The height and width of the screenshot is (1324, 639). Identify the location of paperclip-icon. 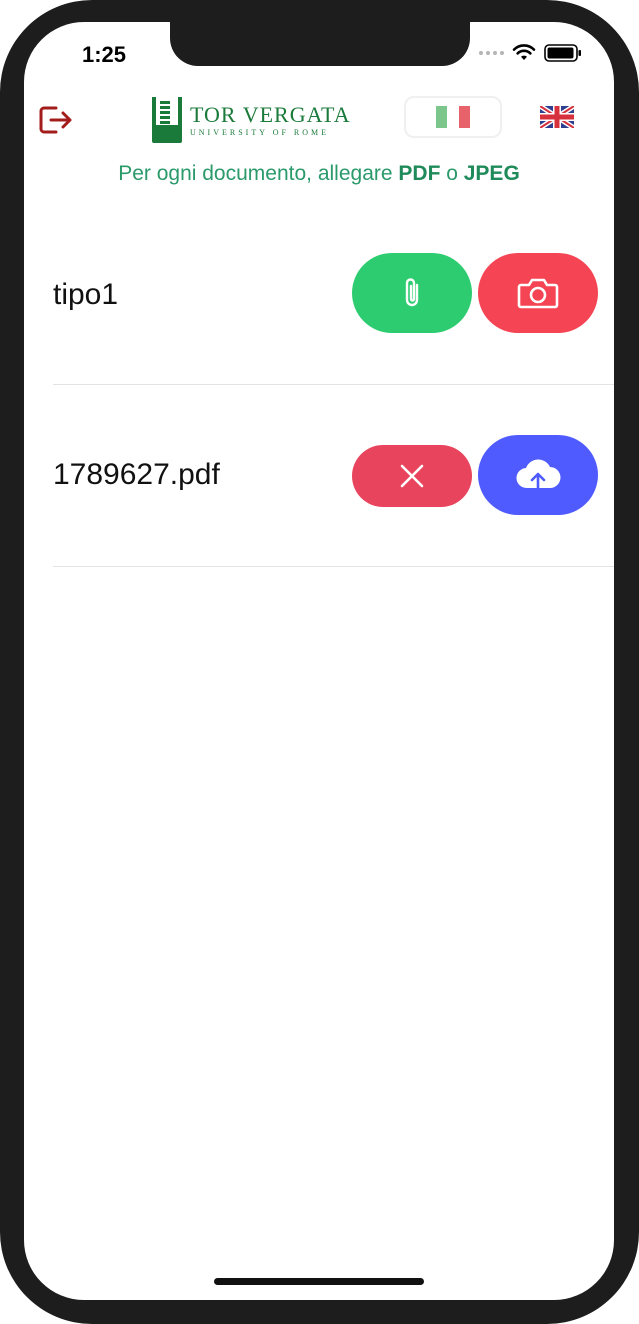
(412, 292).